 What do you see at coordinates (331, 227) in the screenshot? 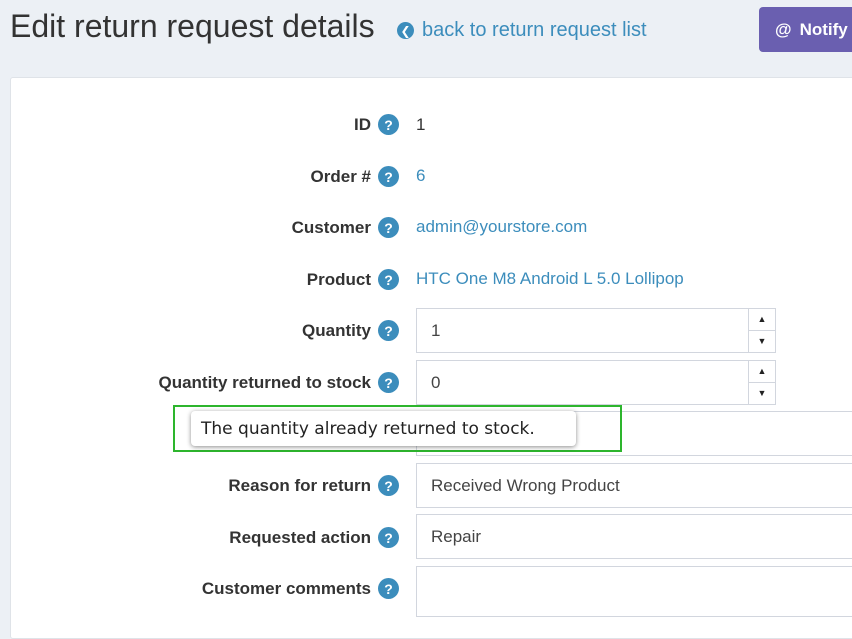
I see `customer-label: Customer` at bounding box center [331, 227].